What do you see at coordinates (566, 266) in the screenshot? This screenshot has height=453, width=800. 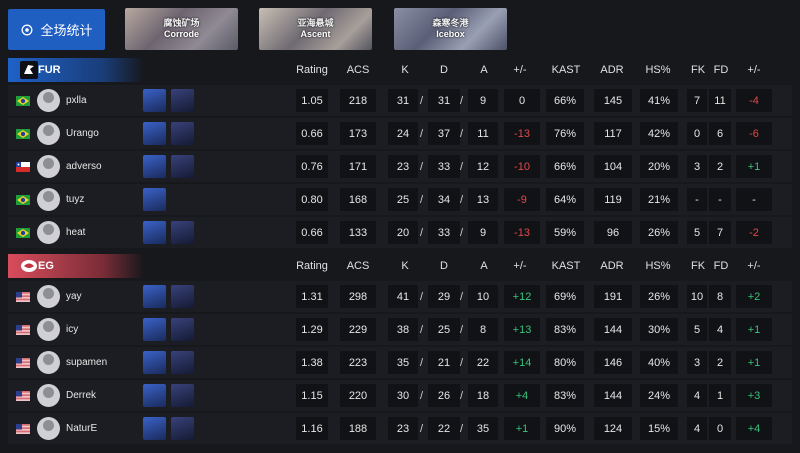 I see `column-header-kast: KAST` at bounding box center [566, 266].